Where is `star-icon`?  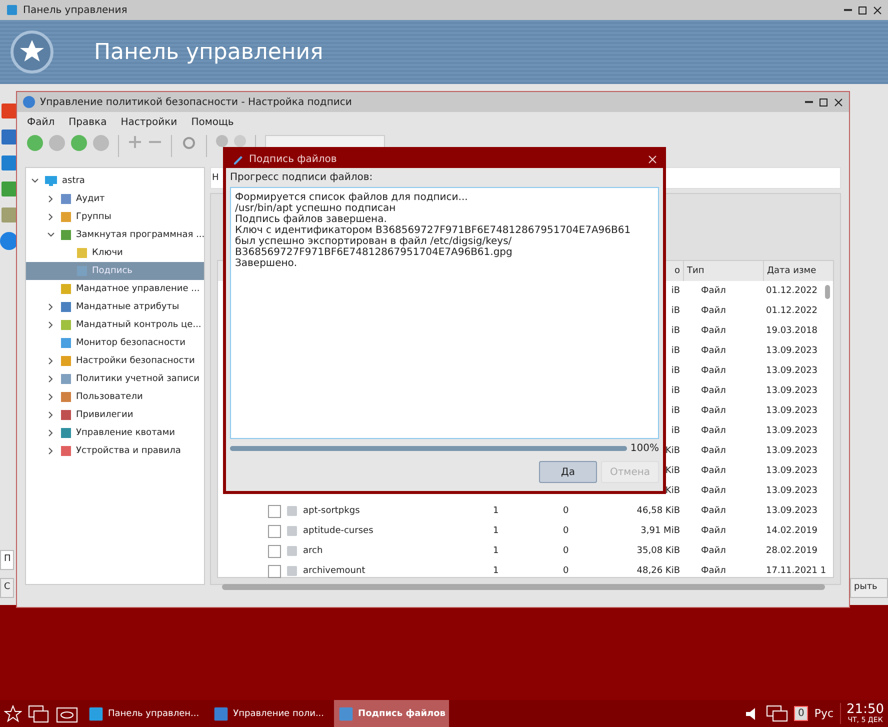
star-icon is located at coordinates (13, 713).